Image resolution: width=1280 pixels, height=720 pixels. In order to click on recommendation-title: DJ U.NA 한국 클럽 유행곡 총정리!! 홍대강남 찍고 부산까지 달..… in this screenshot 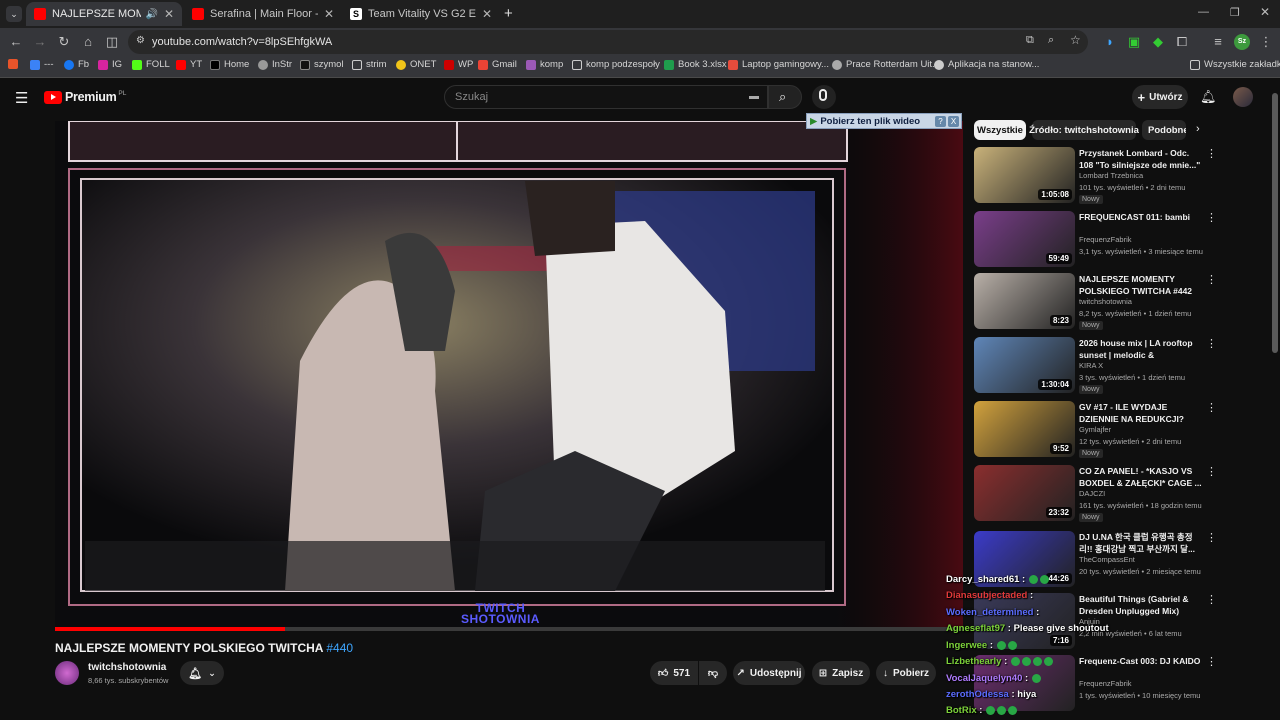, I will do `click(1141, 543)`.